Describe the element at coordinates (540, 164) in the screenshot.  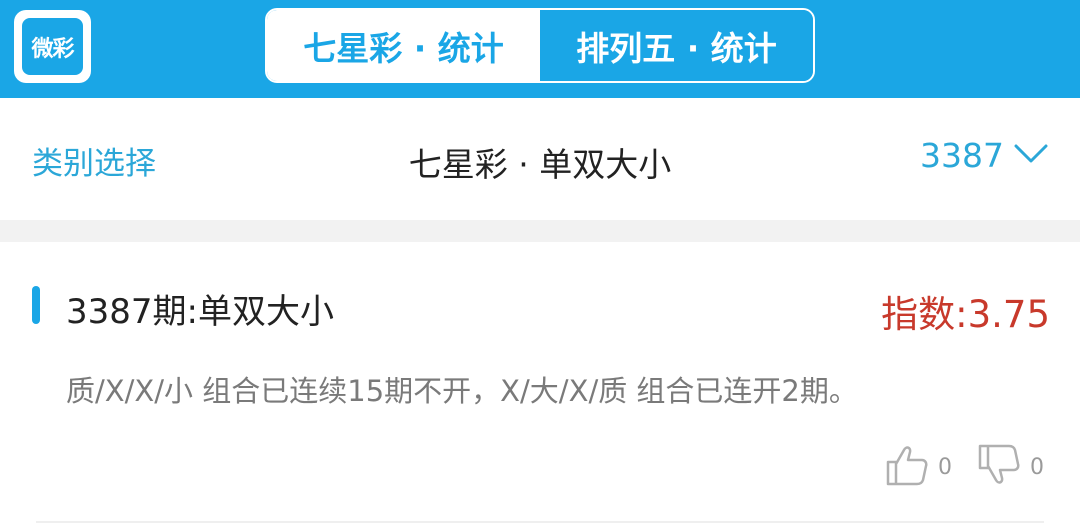
I see `page-title: 七星彩 · 单双大小` at that location.